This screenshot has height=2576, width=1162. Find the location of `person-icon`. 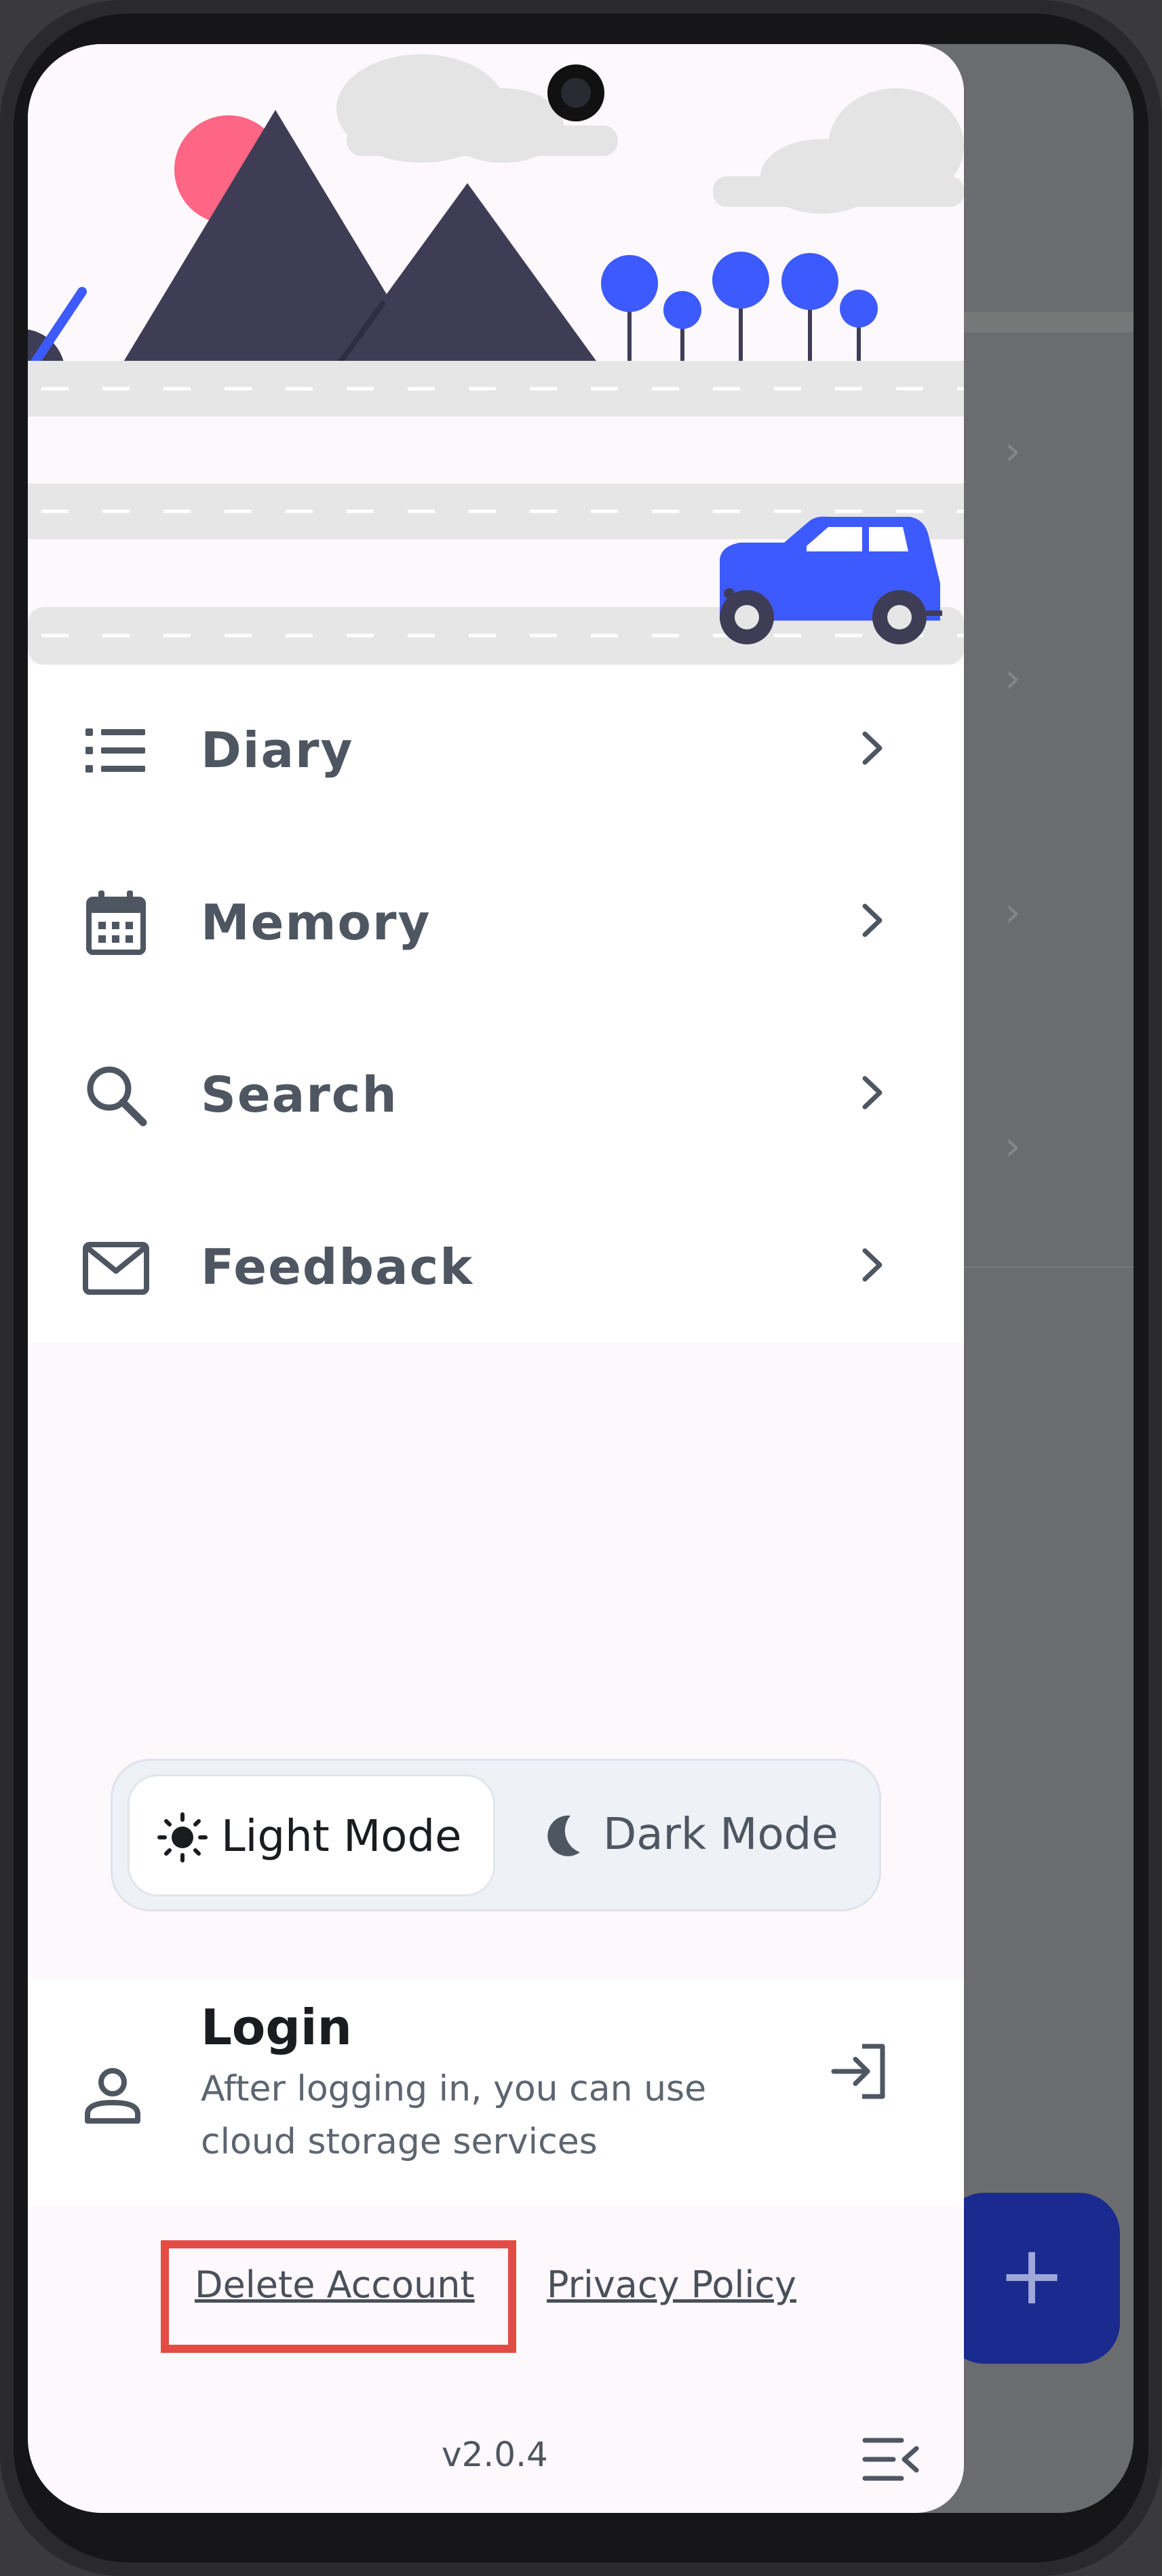

person-icon is located at coordinates (112, 2096).